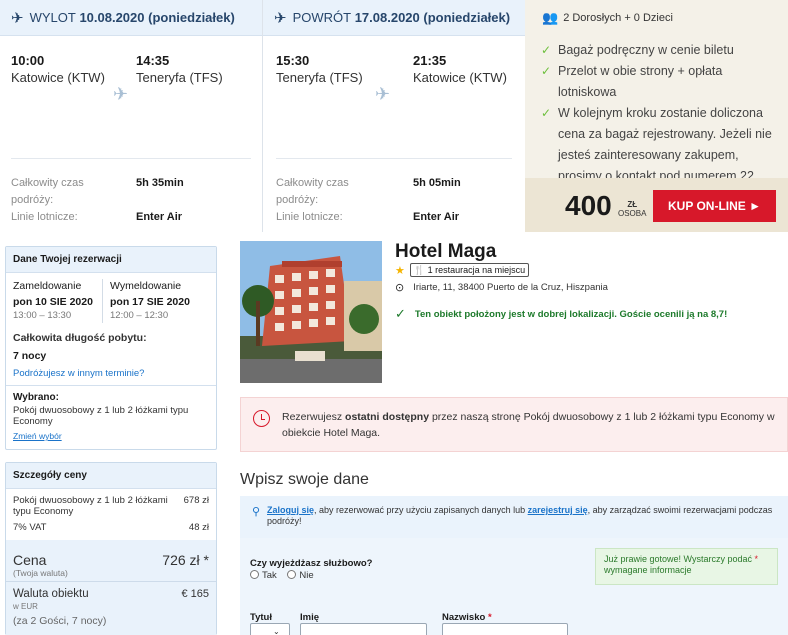 This screenshot has width=788, height=635. Describe the element at coordinates (558, 510) in the screenshot. I see `register-link: zarejestruj się` at that location.